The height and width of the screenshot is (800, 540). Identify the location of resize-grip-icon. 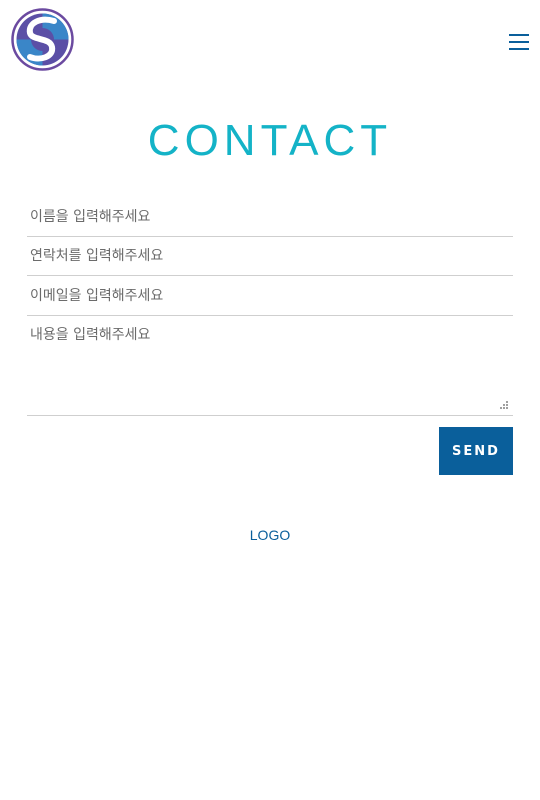
(503, 406).